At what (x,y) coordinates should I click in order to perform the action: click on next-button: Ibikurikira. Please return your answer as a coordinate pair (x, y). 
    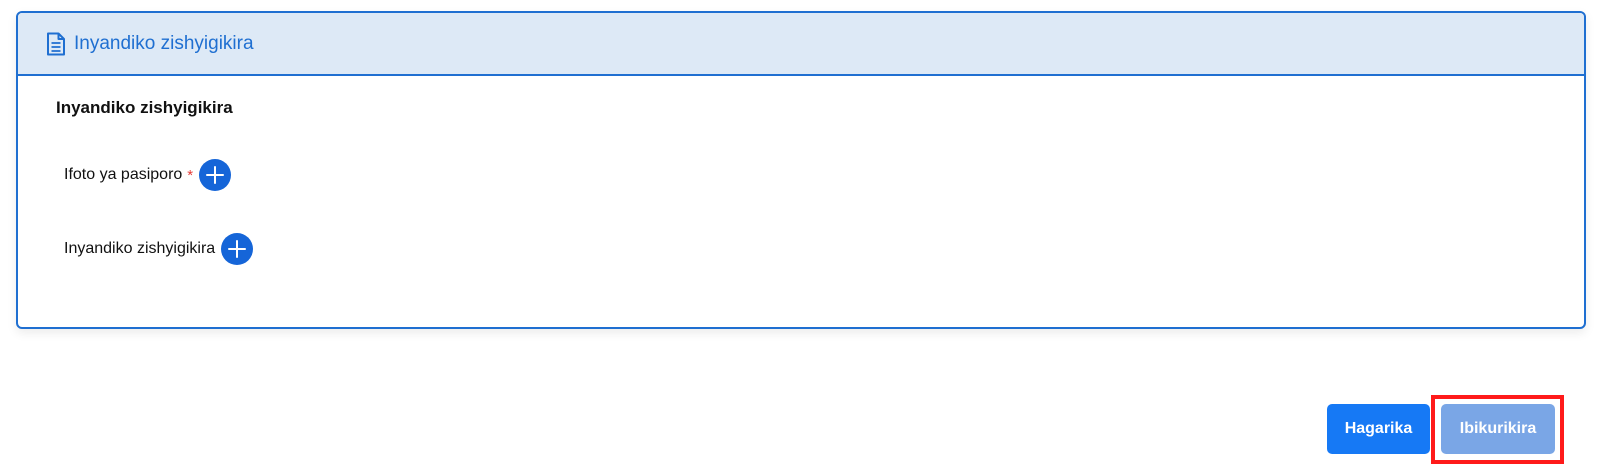
    Looking at the image, I should click on (1498, 429).